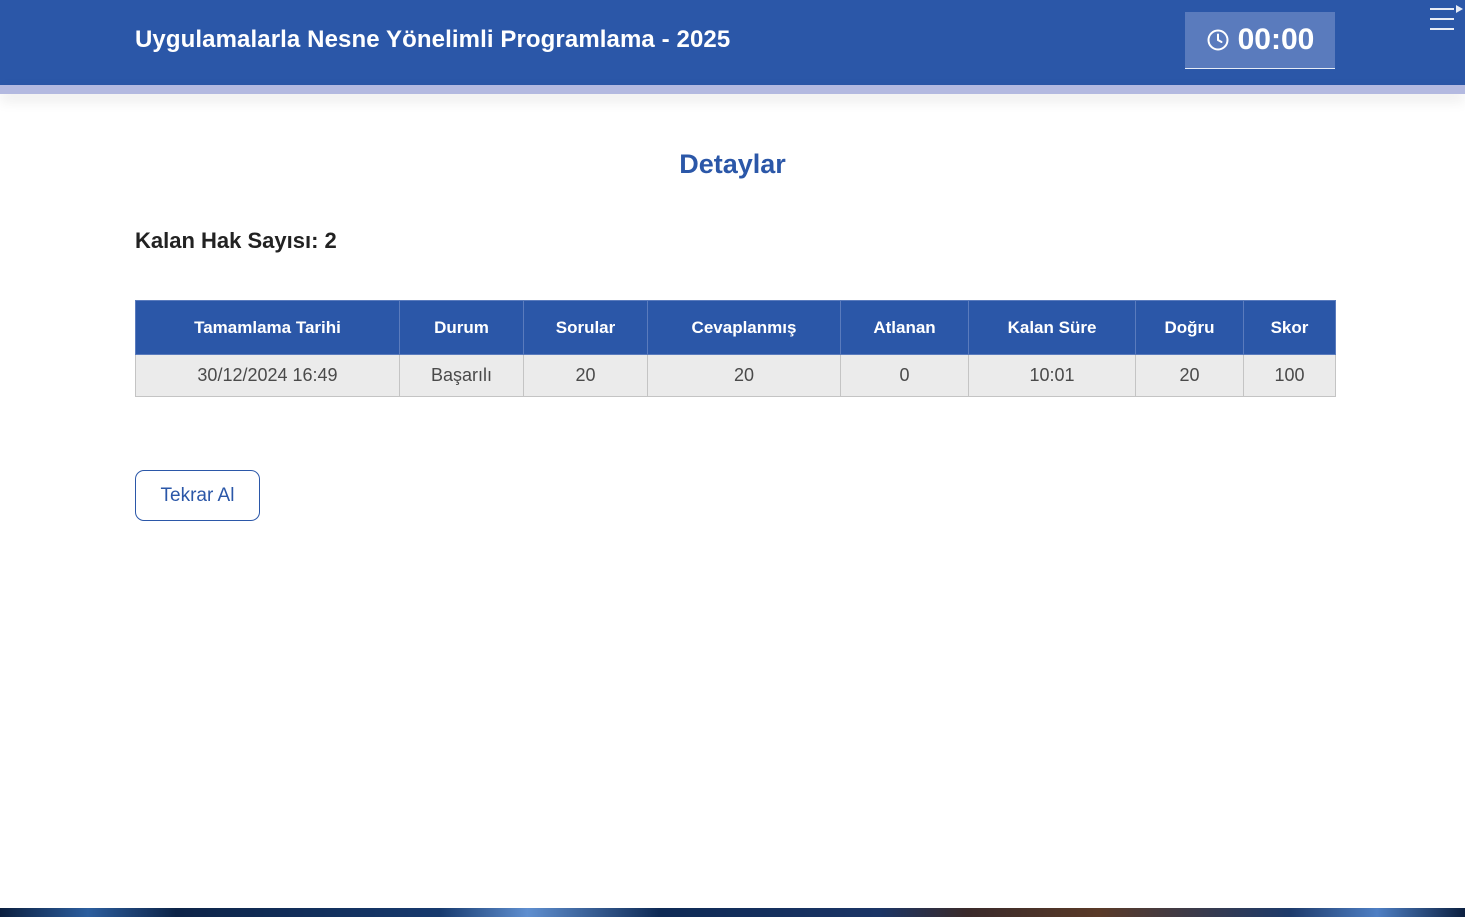  Describe the element at coordinates (744, 375) in the screenshot. I see `cell-answered: 20` at that location.